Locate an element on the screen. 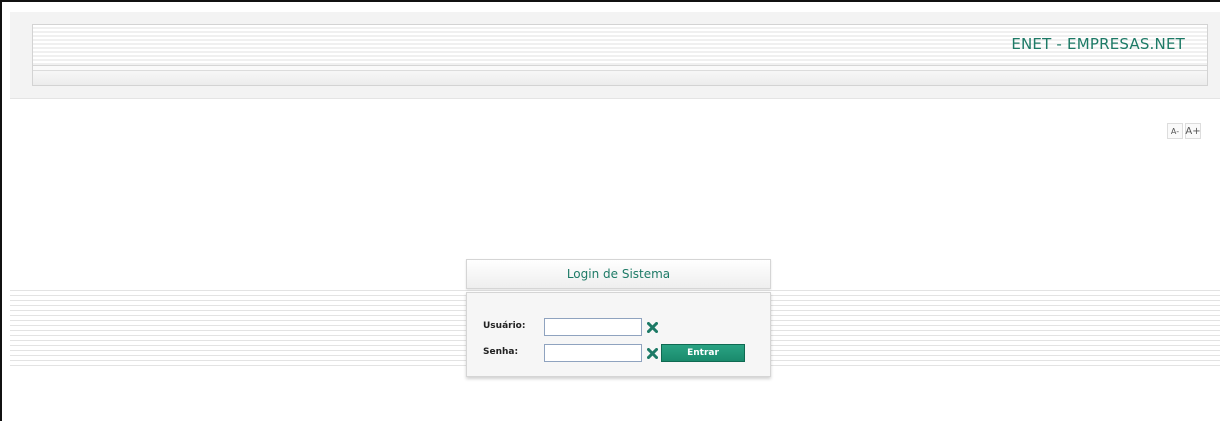 This screenshot has height=421, width=1220. password-row: Senha: Entrar is located at coordinates (618, 353).